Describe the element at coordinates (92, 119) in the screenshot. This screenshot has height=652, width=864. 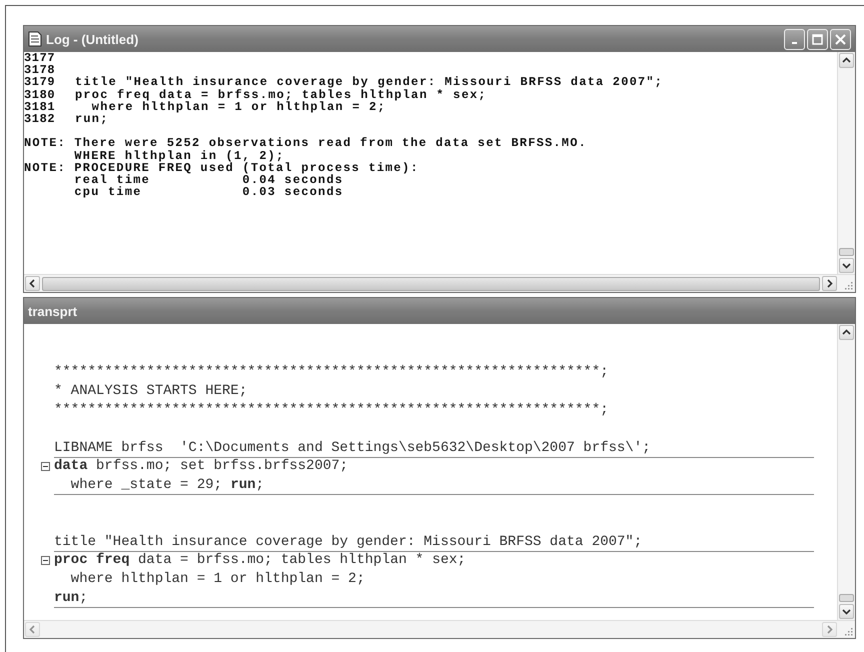
I see `log-code-line: run;` at that location.